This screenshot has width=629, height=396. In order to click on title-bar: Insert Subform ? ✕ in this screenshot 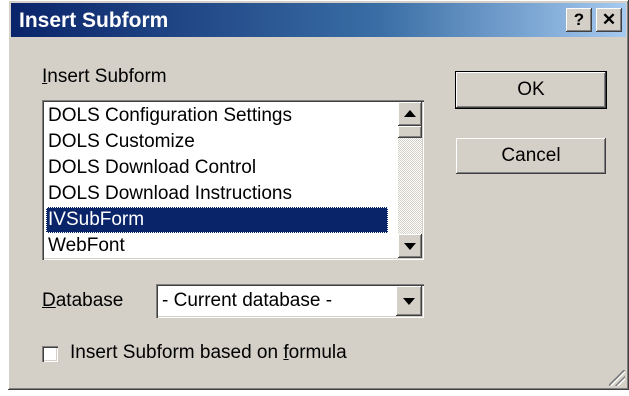, I will do `click(318, 20)`.